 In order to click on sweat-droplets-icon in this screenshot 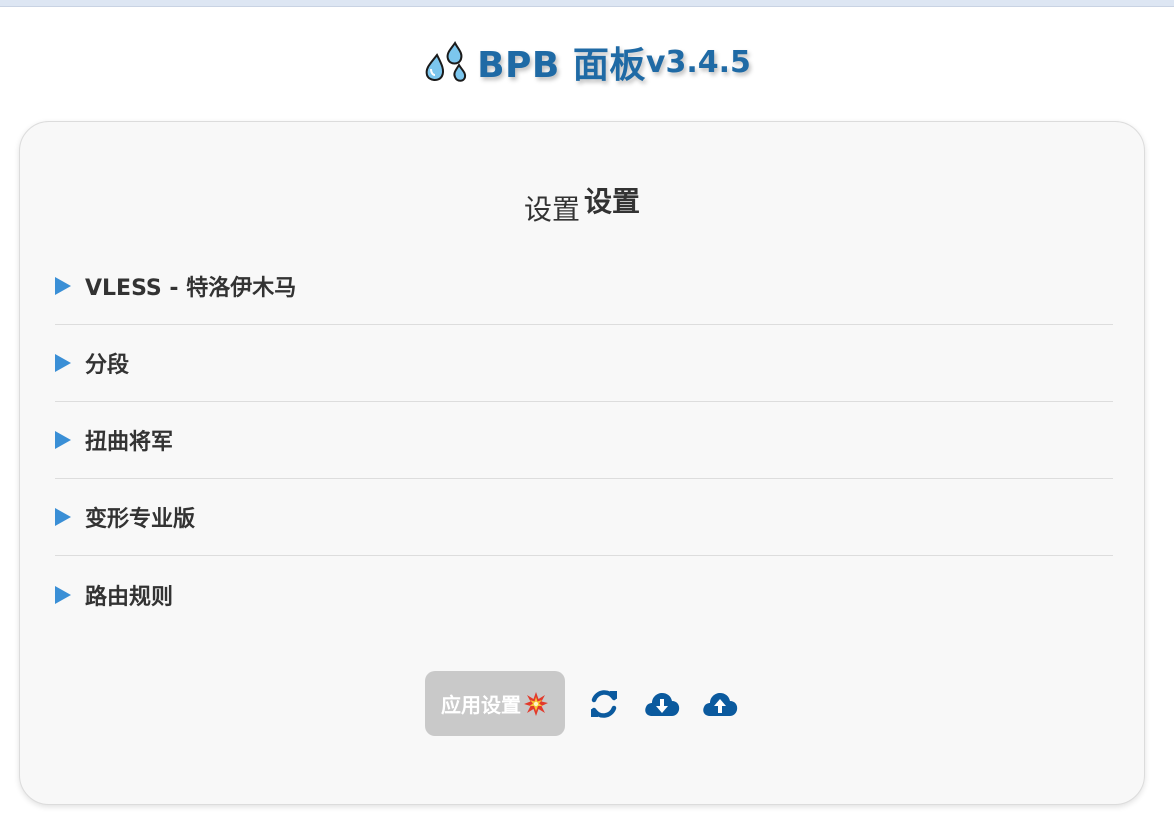, I will do `click(446, 61)`.